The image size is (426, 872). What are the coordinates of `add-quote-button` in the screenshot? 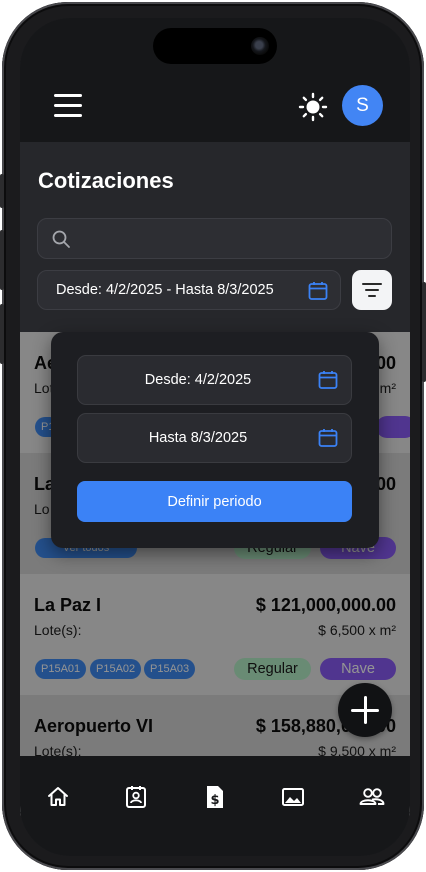 It's located at (365, 710).